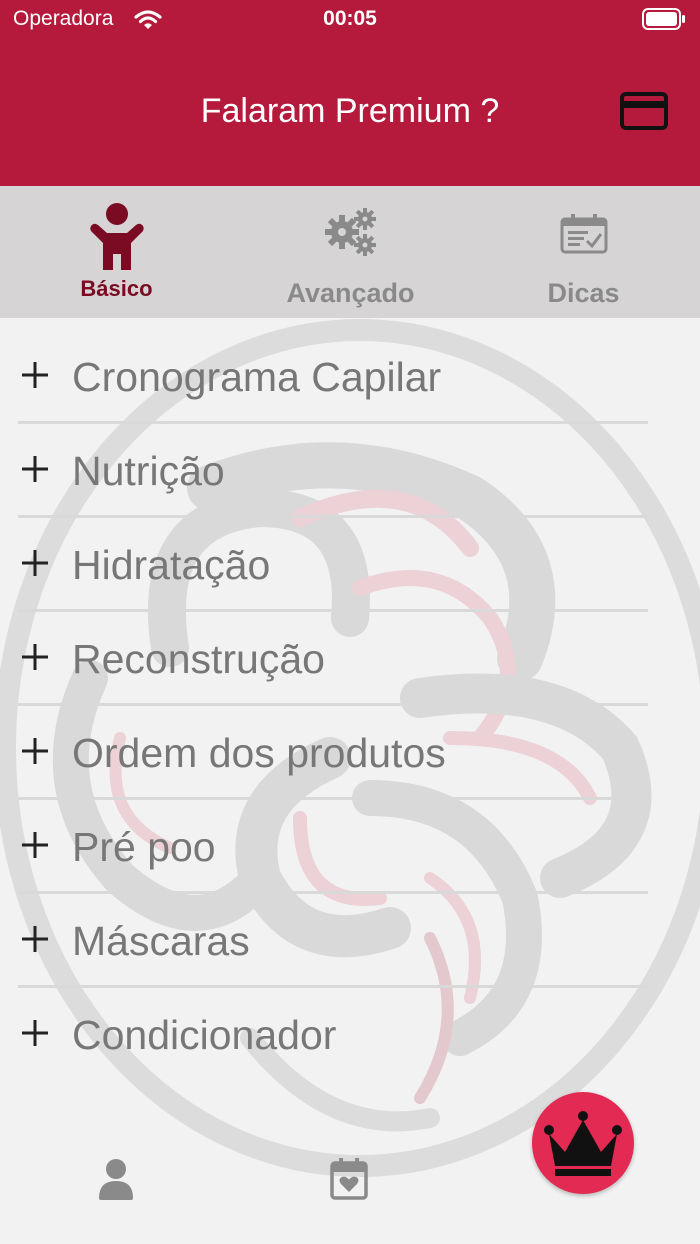  Describe the element at coordinates (333, 567) in the screenshot. I see `list-item: Hidratação` at that location.